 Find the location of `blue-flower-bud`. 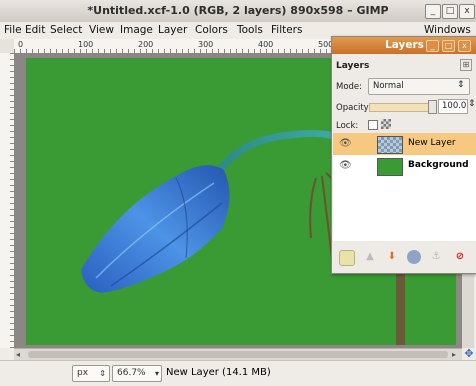

blue-flower-bud is located at coordinates (155, 229).